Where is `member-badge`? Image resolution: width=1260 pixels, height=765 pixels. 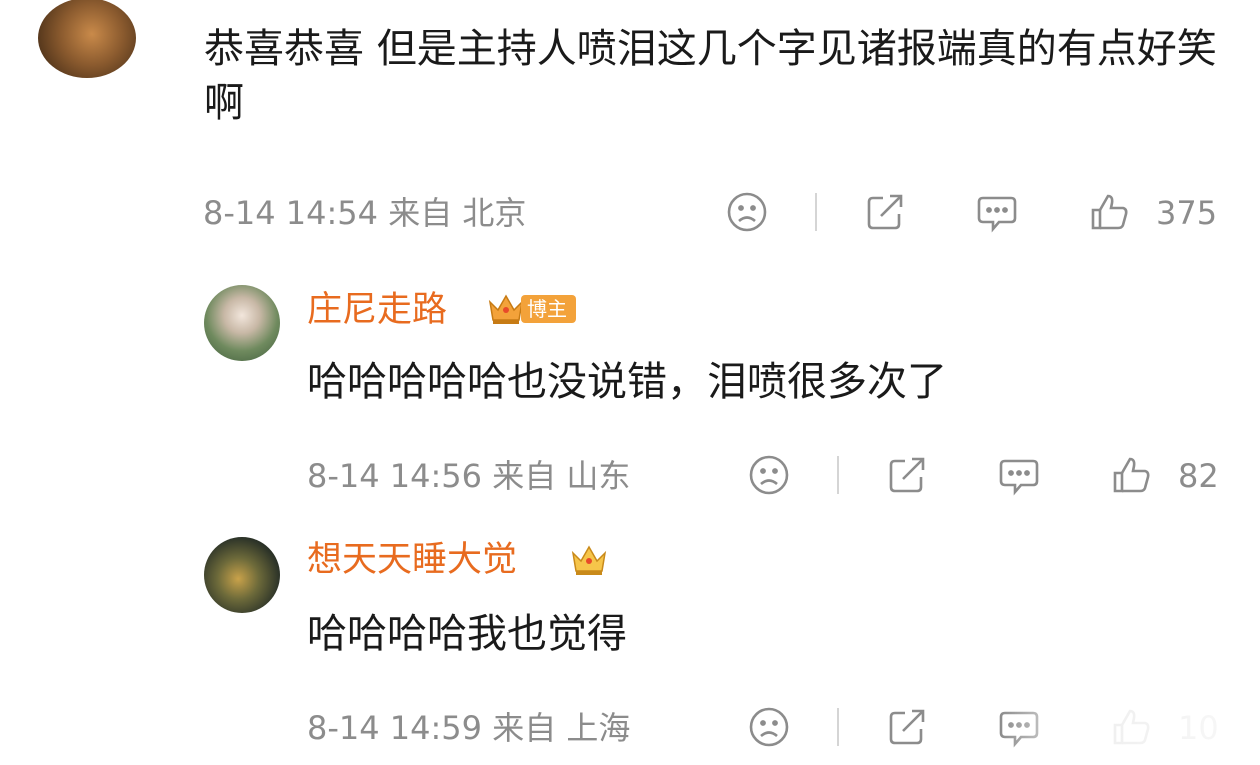 member-badge is located at coordinates (589, 560).